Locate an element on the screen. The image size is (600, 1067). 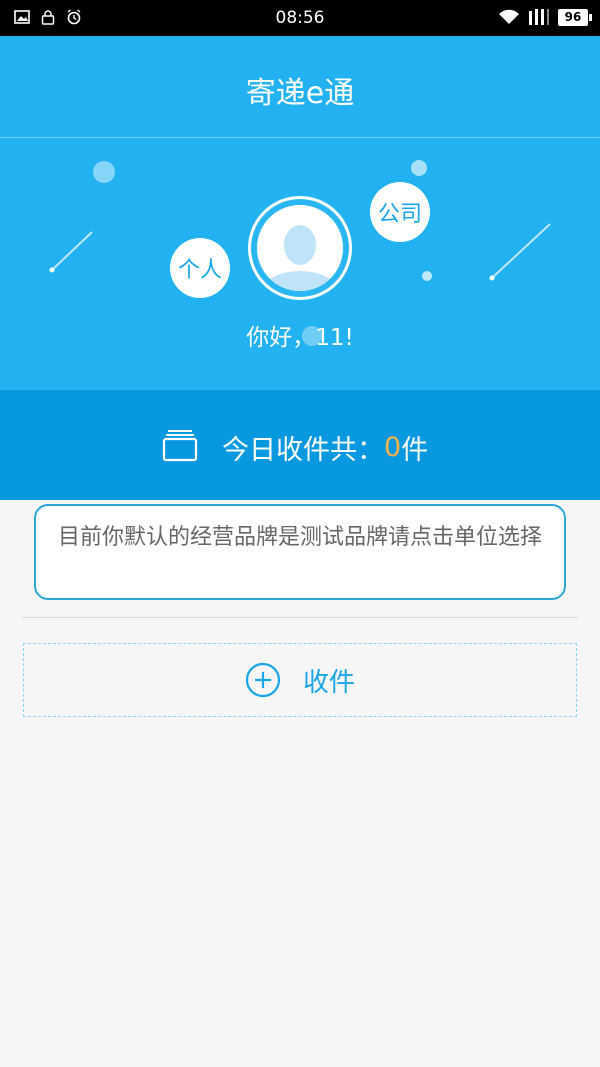
user-avatar-icon is located at coordinates (300, 248).